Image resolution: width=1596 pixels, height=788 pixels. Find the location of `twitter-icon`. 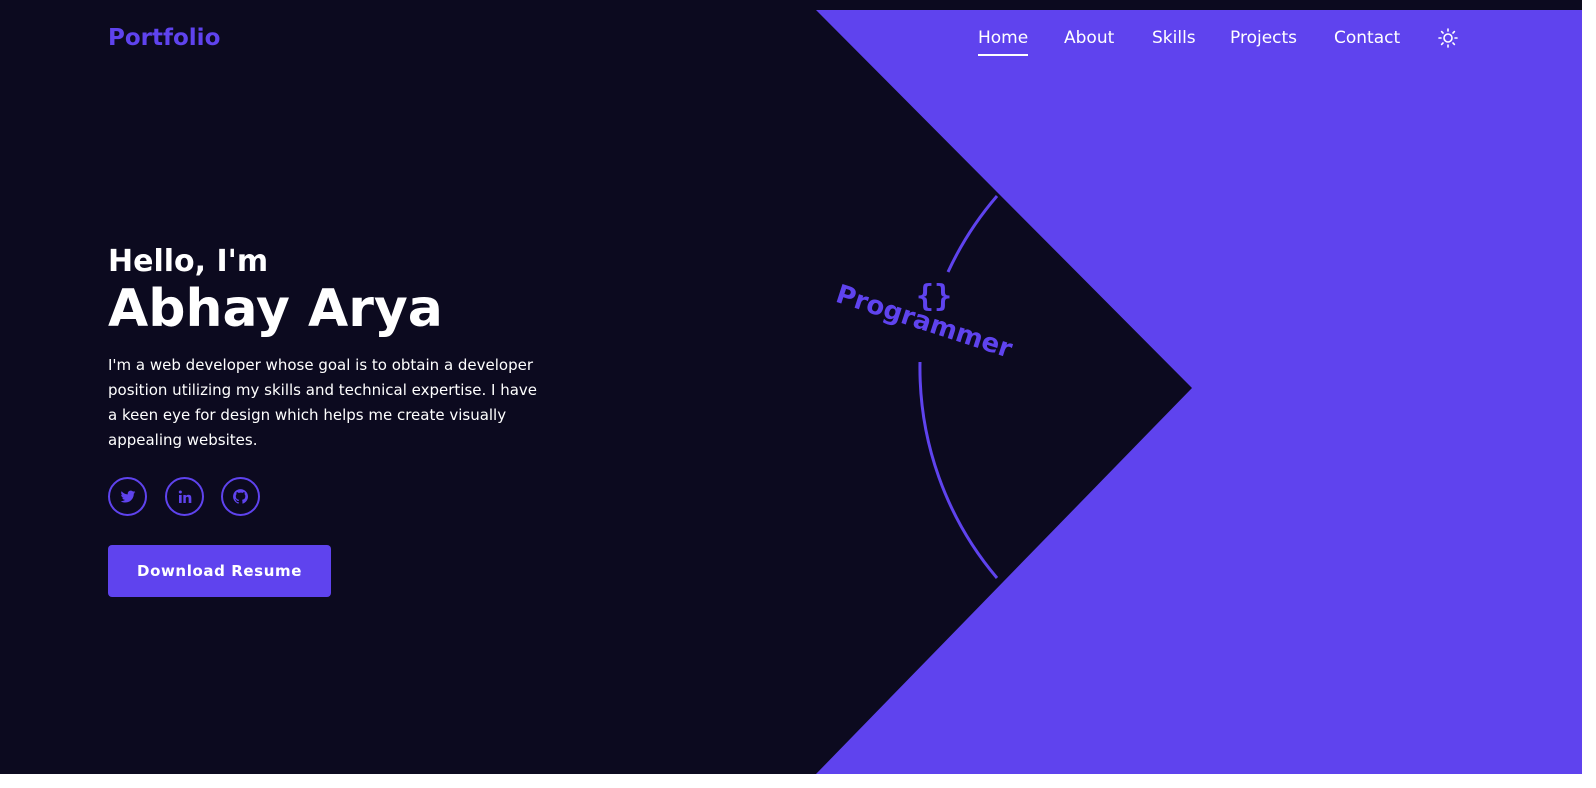

twitter-icon is located at coordinates (127, 496).